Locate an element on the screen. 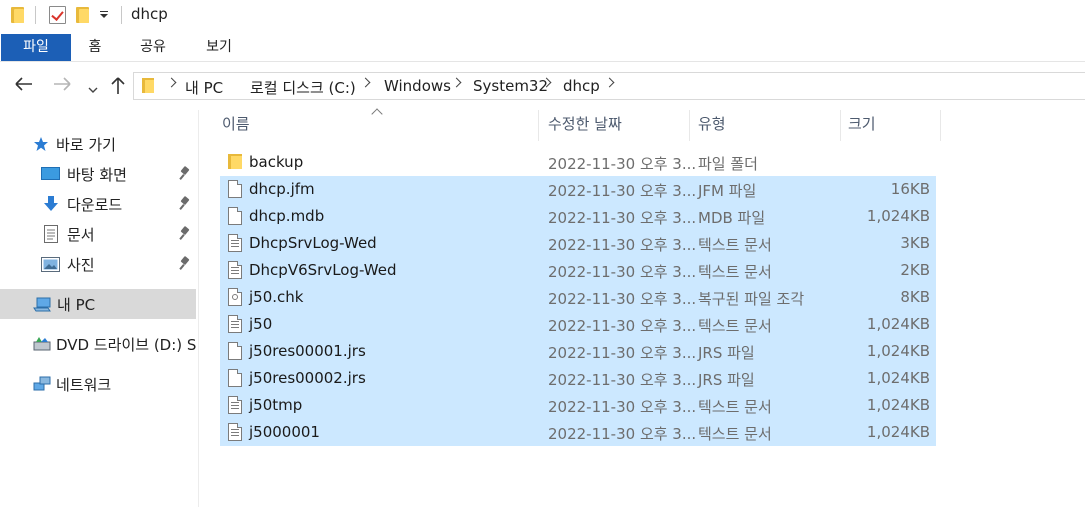 Image resolution: width=1085 pixels, height=507 pixels. forward-arrow-icon is located at coordinates (62, 86).